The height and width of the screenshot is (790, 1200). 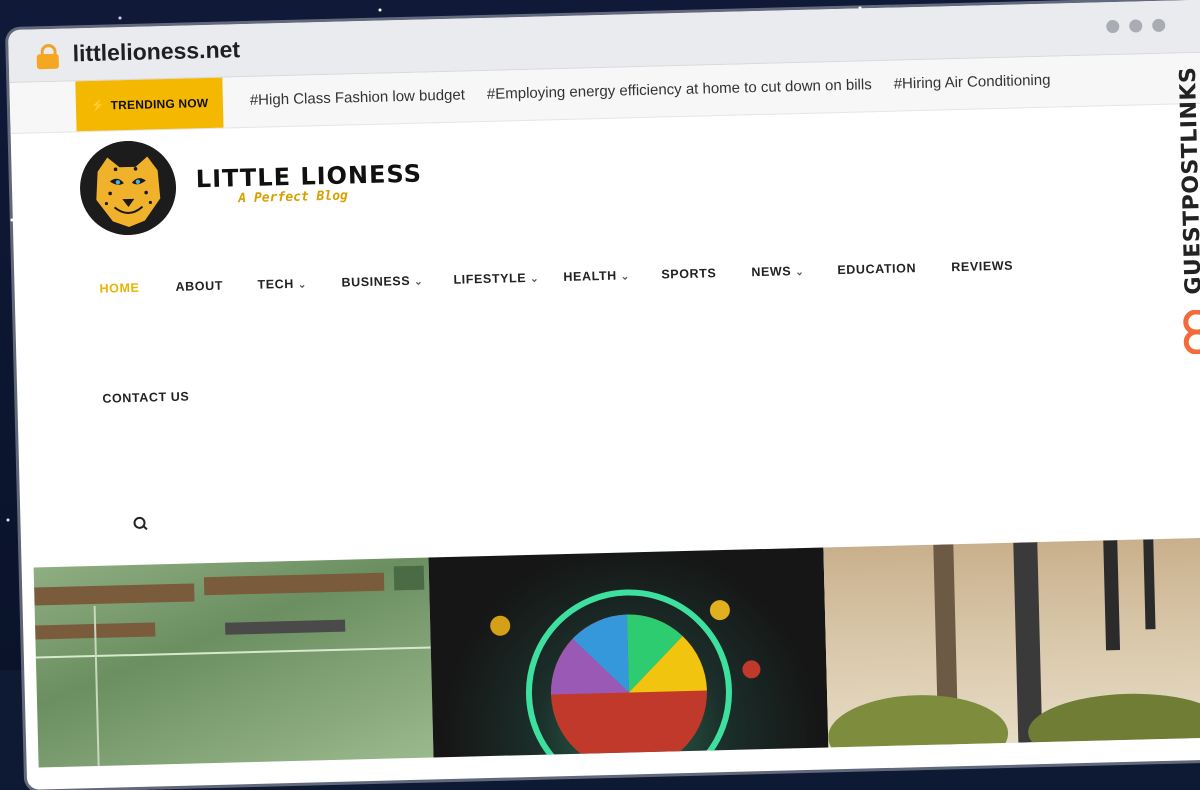 What do you see at coordinates (293, 197) in the screenshot?
I see `site-tagline: A Perfect Blog` at bounding box center [293, 197].